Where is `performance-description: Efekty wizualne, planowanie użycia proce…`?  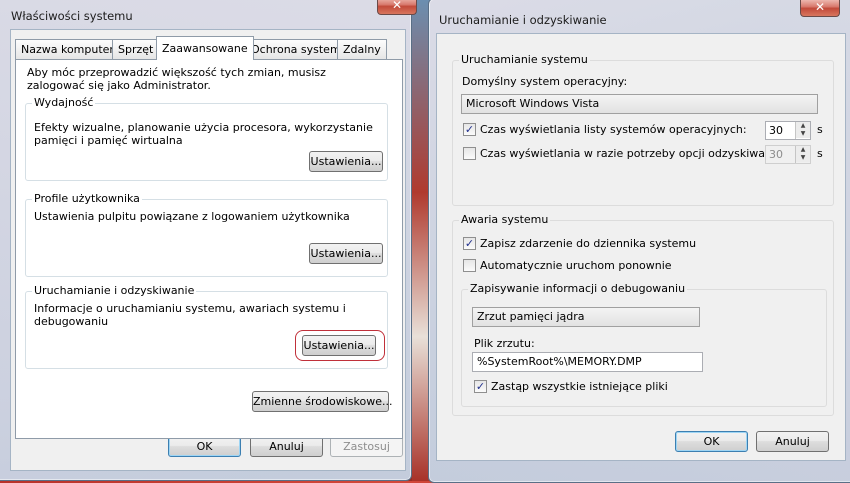 performance-description: Efekty wizualne, planowanie użycia proce… is located at coordinates (203, 134).